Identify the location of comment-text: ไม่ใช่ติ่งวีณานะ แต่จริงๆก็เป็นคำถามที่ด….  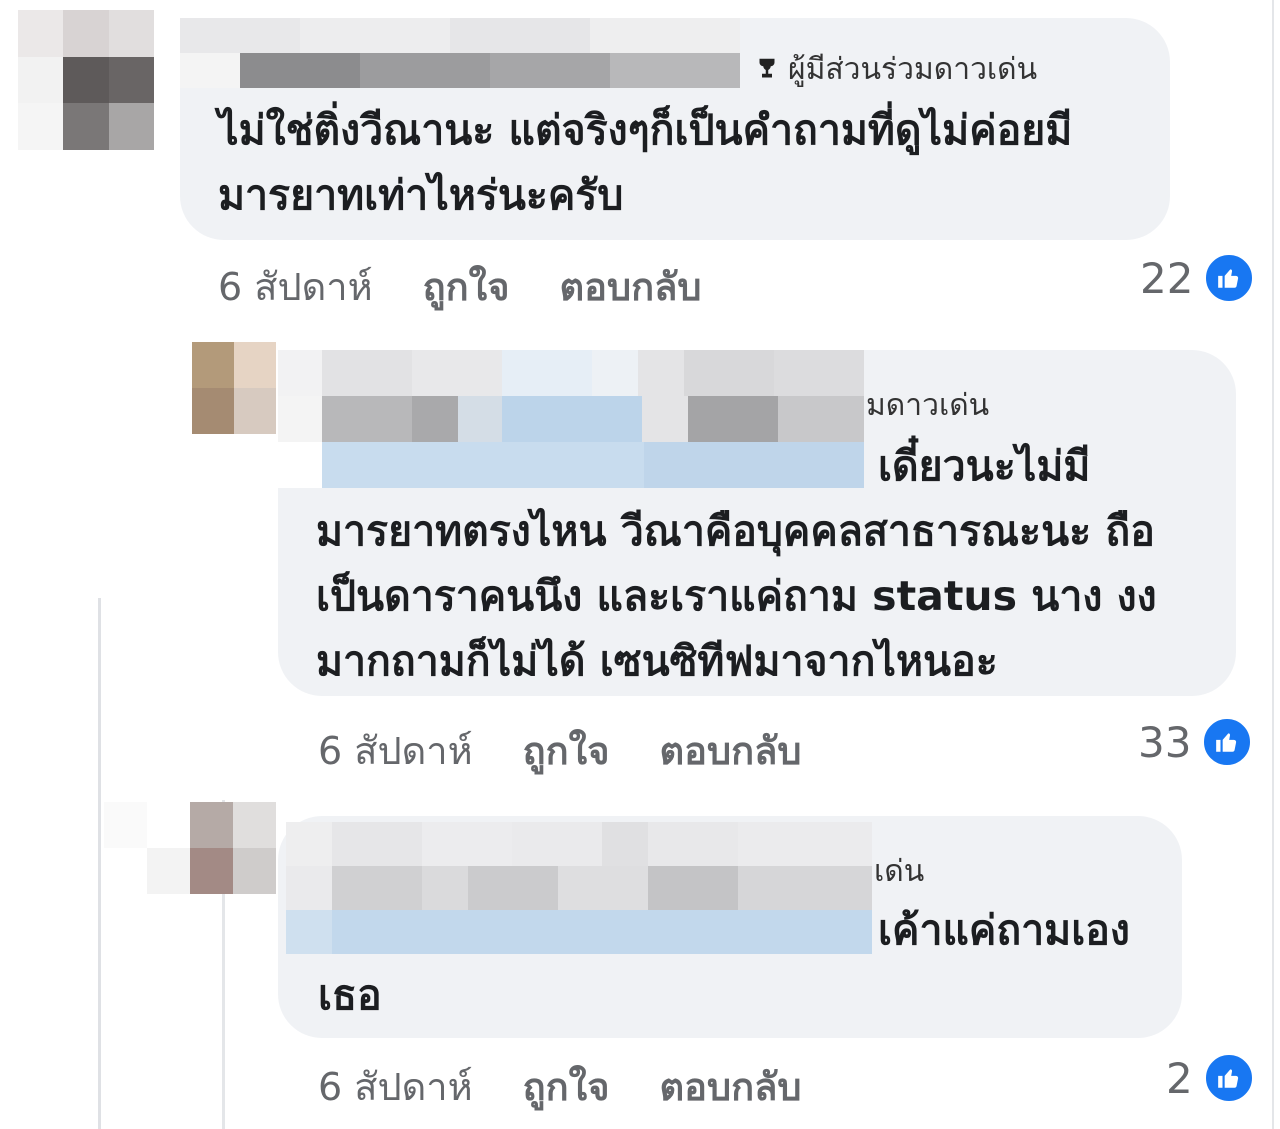
(645, 163).